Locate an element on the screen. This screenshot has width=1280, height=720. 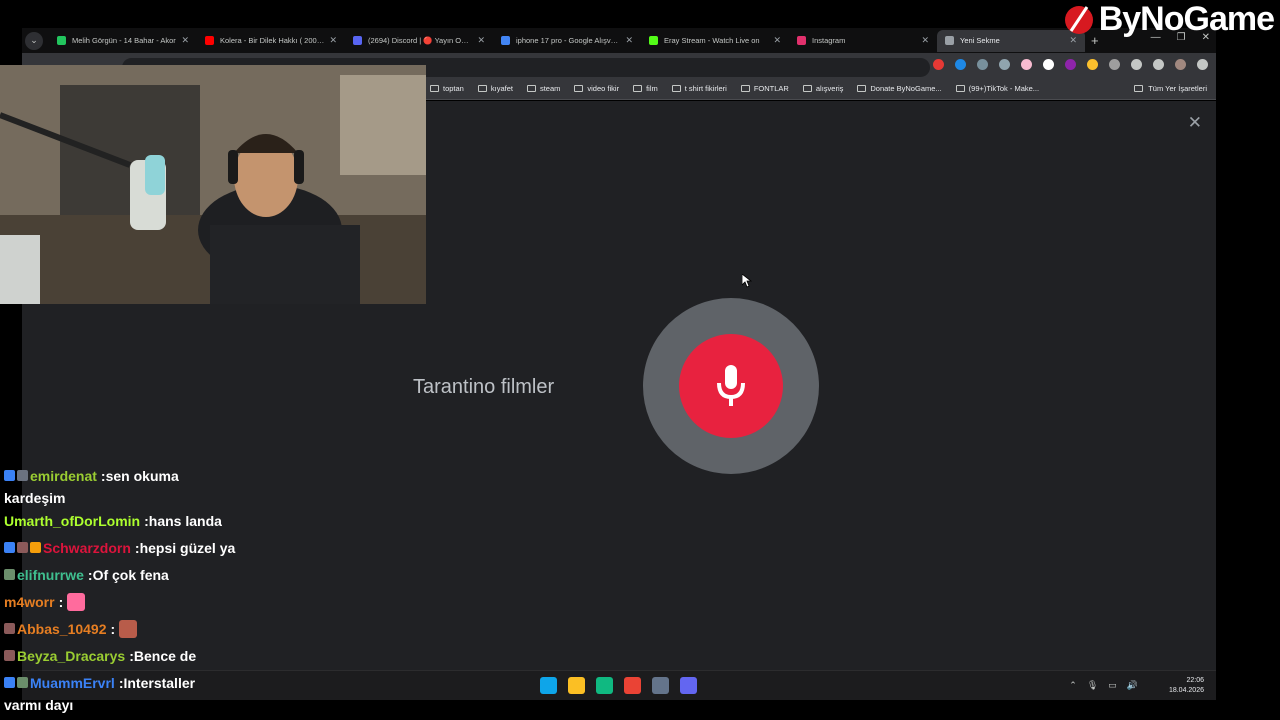
chat-message: Schwarzdorn: hepsi güzel ya is located at coordinates (184, 547).